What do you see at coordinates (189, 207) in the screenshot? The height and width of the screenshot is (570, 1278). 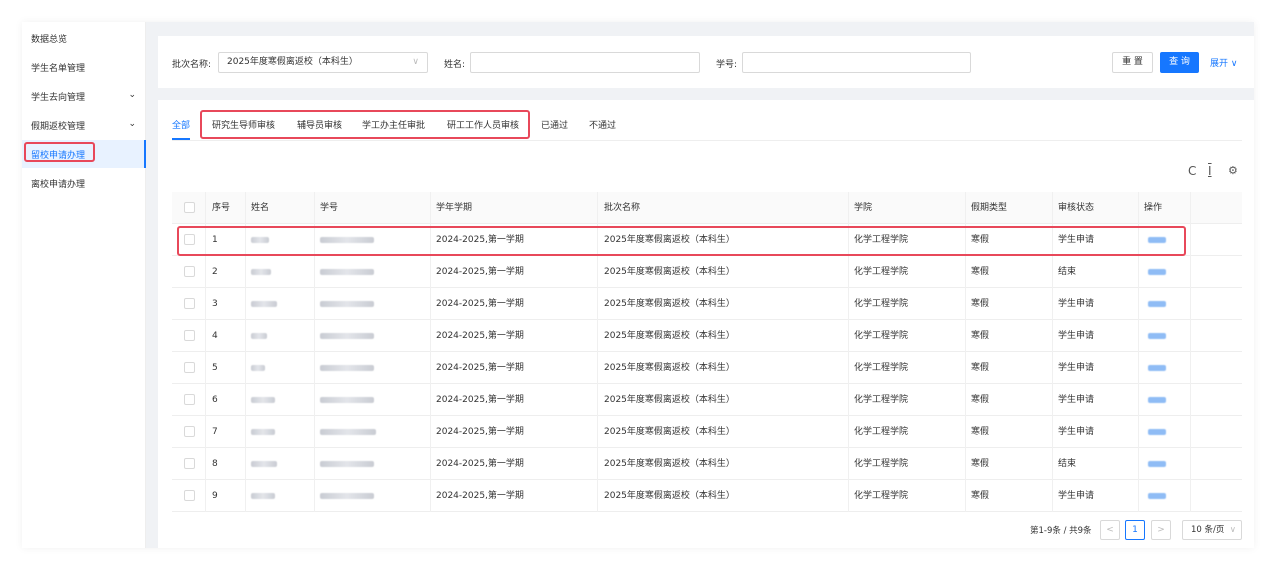 I see `select-all-checkbox` at bounding box center [189, 207].